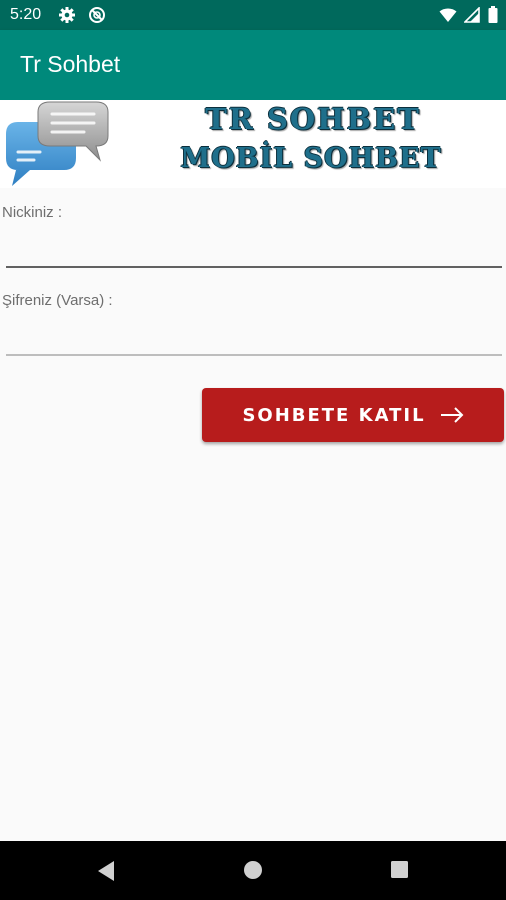 This screenshot has height=900, width=506. Describe the element at coordinates (254, 338) in the screenshot. I see `password-input` at that location.